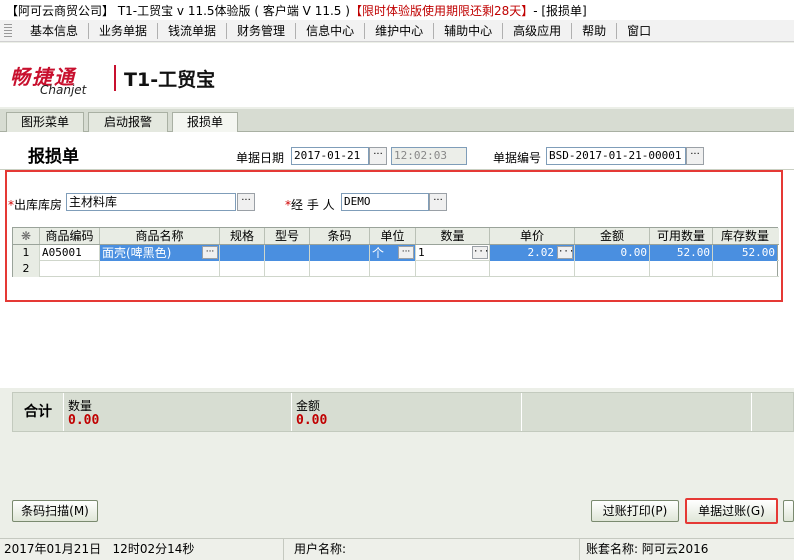 Image resolution: width=794 pixels, height=560 pixels. I want to click on status-account-value: 阿可云2016, so click(675, 549).